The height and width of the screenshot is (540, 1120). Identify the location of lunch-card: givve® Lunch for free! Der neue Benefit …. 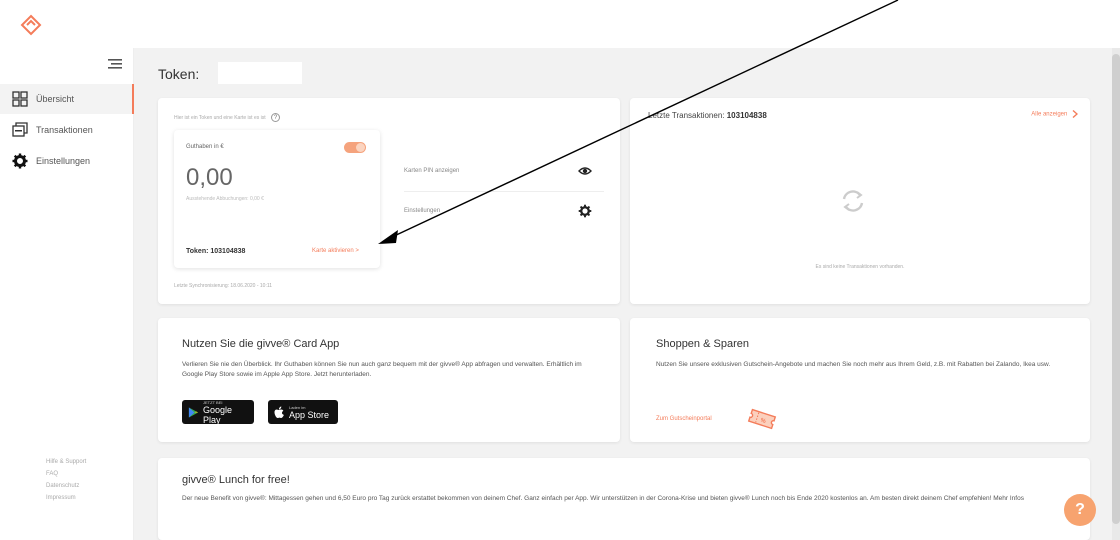
(624, 499).